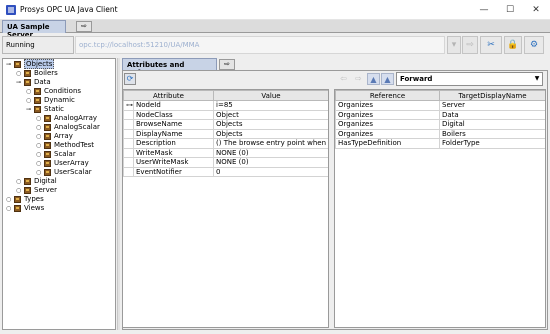  Describe the element at coordinates (45, 181) in the screenshot. I see `tree-node-label: Digital` at that location.